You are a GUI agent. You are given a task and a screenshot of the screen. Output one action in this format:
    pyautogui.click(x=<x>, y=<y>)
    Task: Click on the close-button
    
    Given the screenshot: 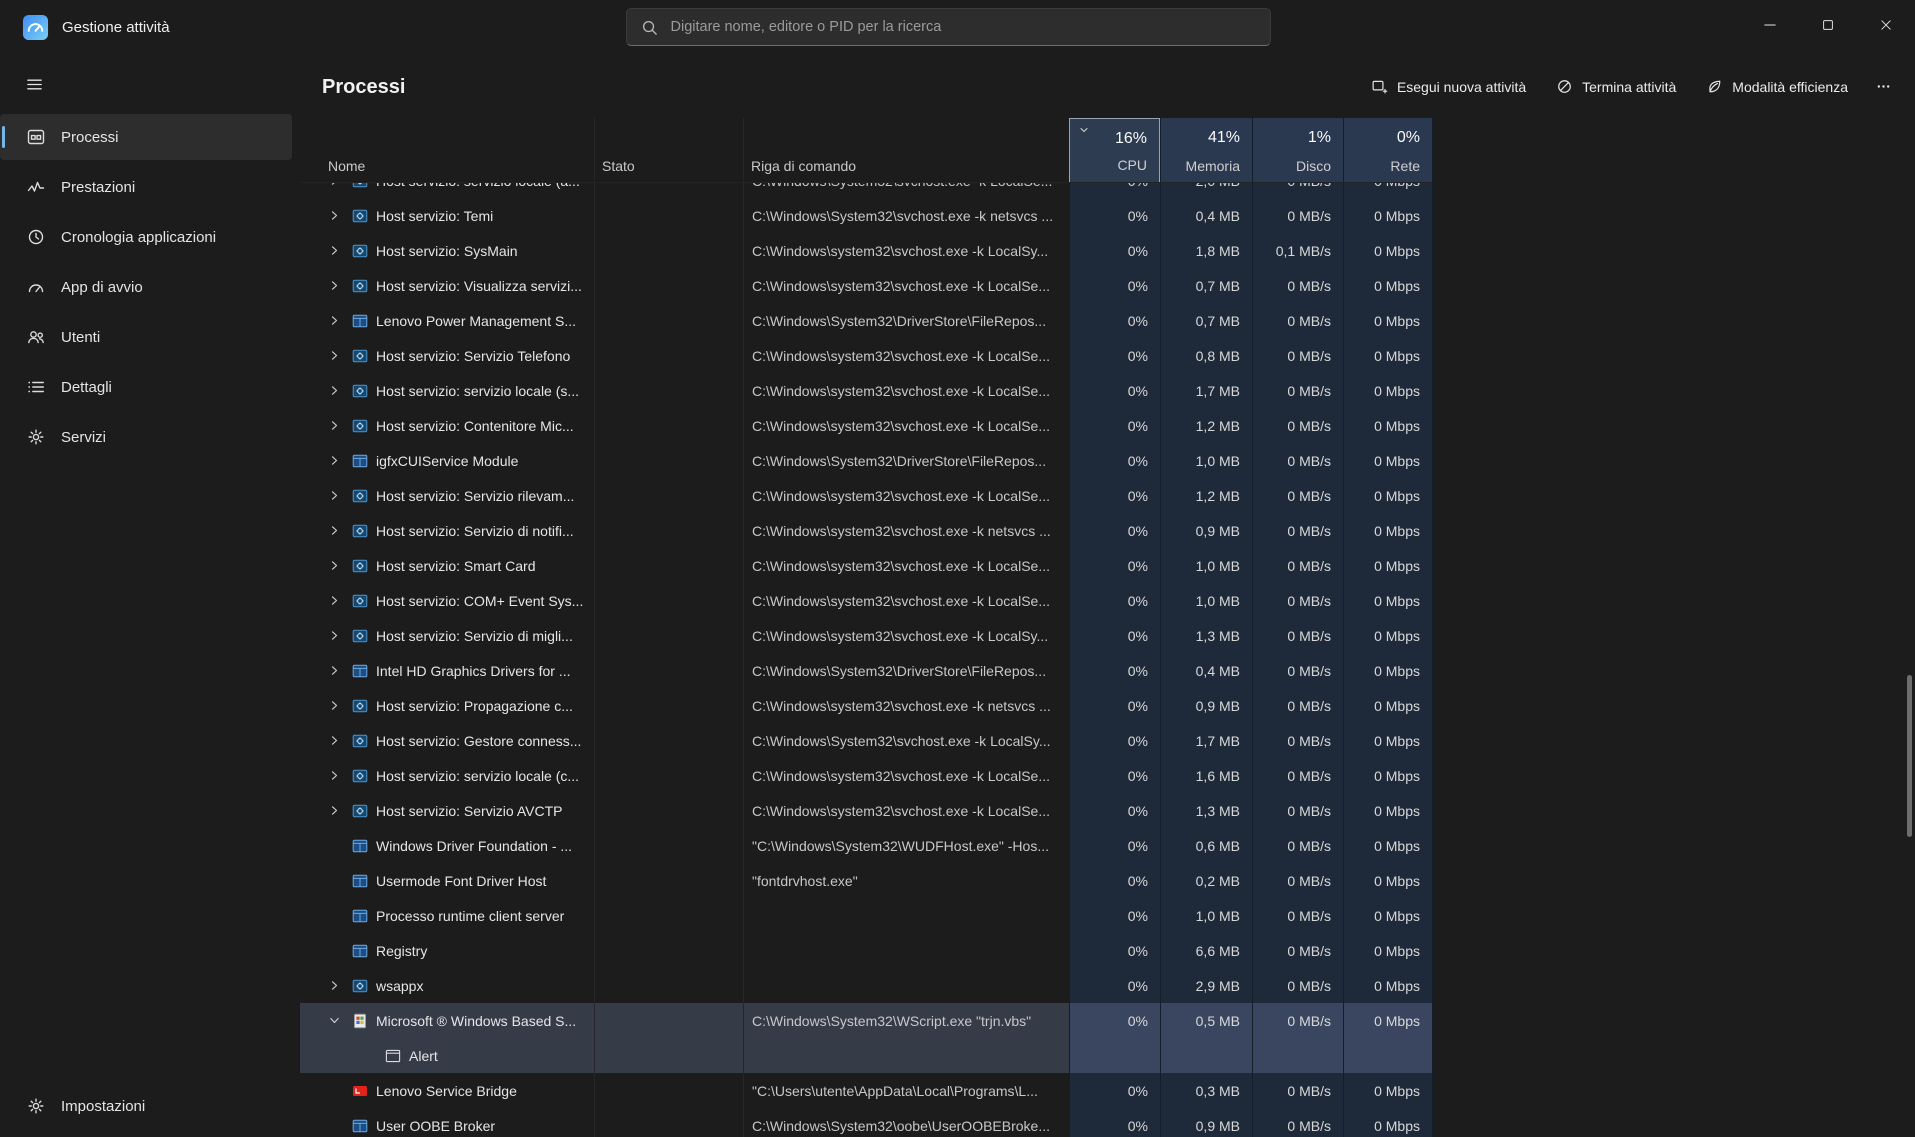 What is the action you would take?
    pyautogui.click(x=1886, y=27)
    